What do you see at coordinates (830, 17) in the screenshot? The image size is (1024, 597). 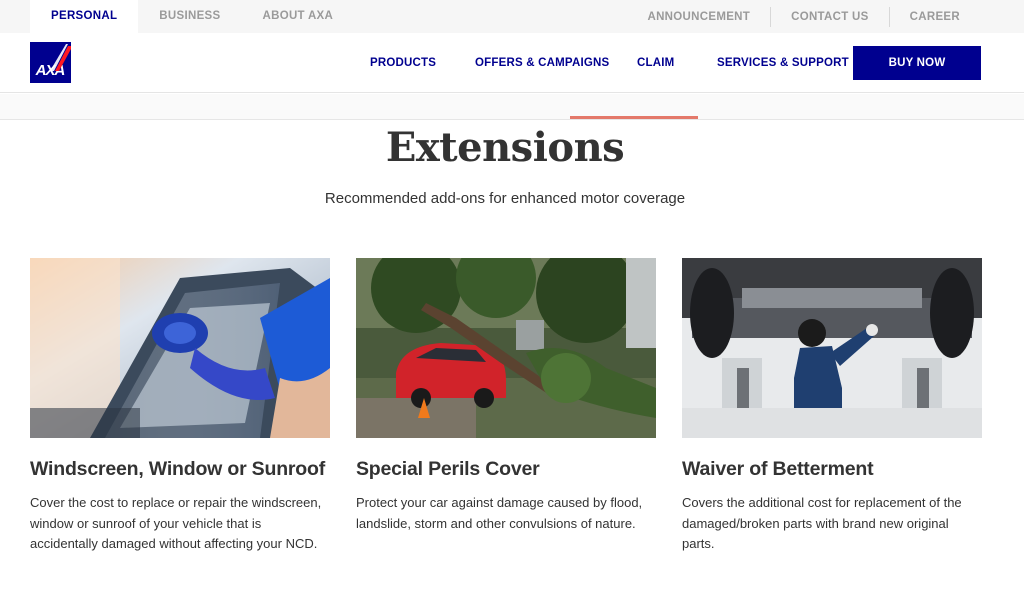 I see `contact-us-link: CONTACT US` at bounding box center [830, 17].